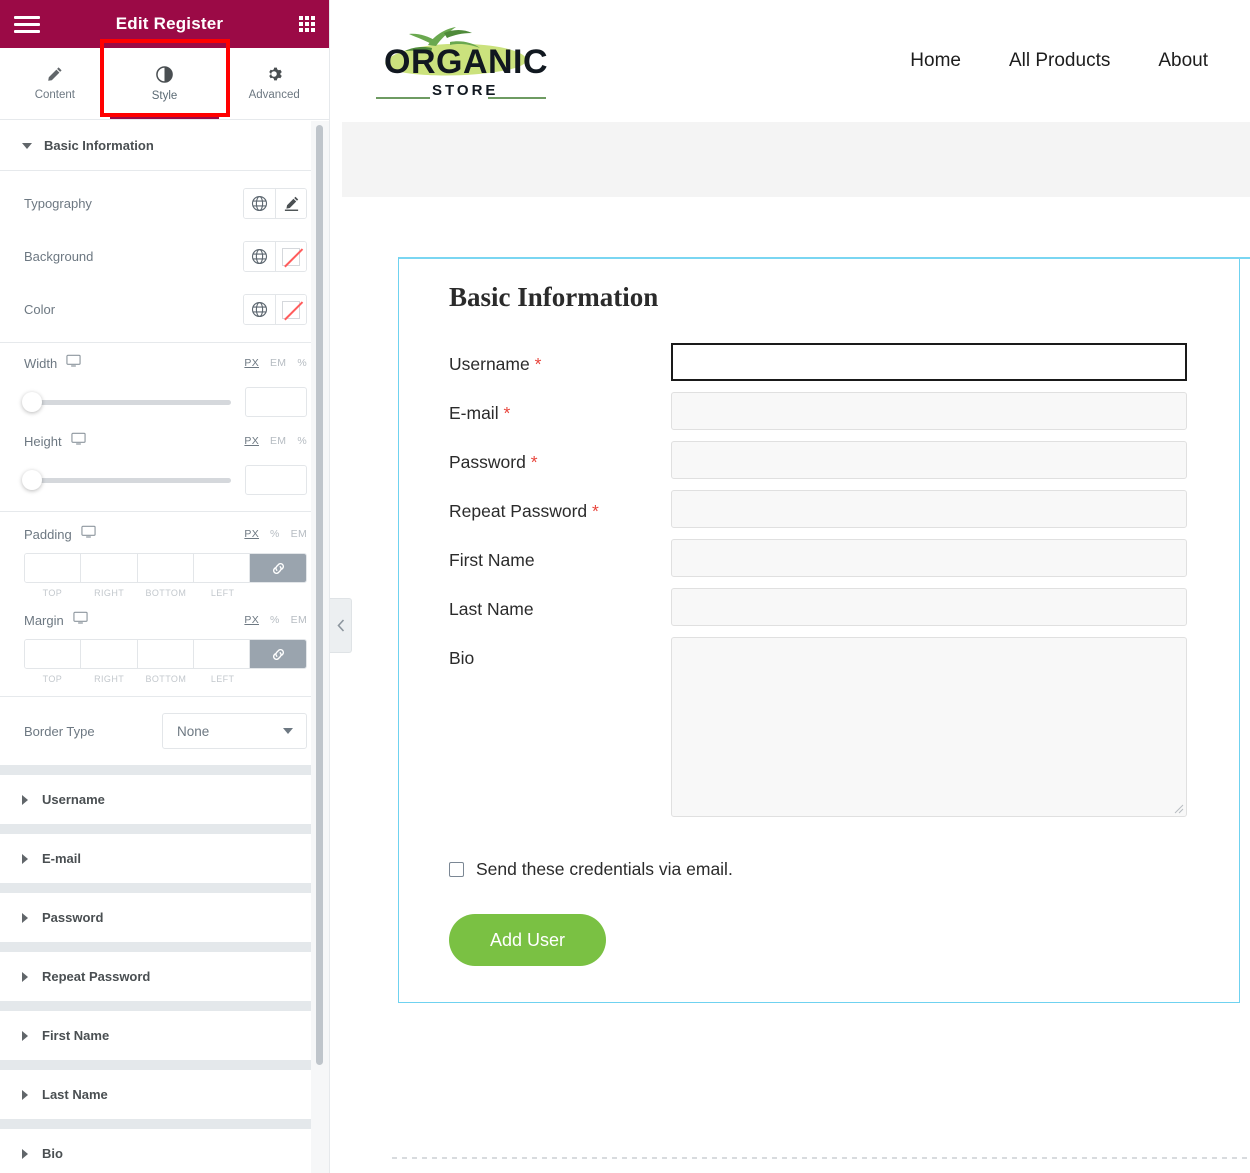 The width and height of the screenshot is (1250, 1173). What do you see at coordinates (307, 24) in the screenshot?
I see `grid-apps-icon` at bounding box center [307, 24].